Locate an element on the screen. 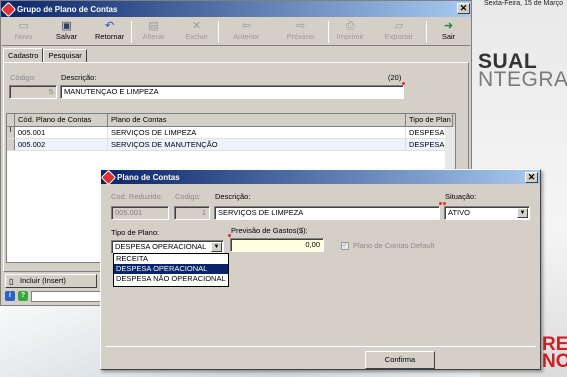 The width and height of the screenshot is (567, 377). situacao-select: ATIVO ▼ is located at coordinates (487, 213).